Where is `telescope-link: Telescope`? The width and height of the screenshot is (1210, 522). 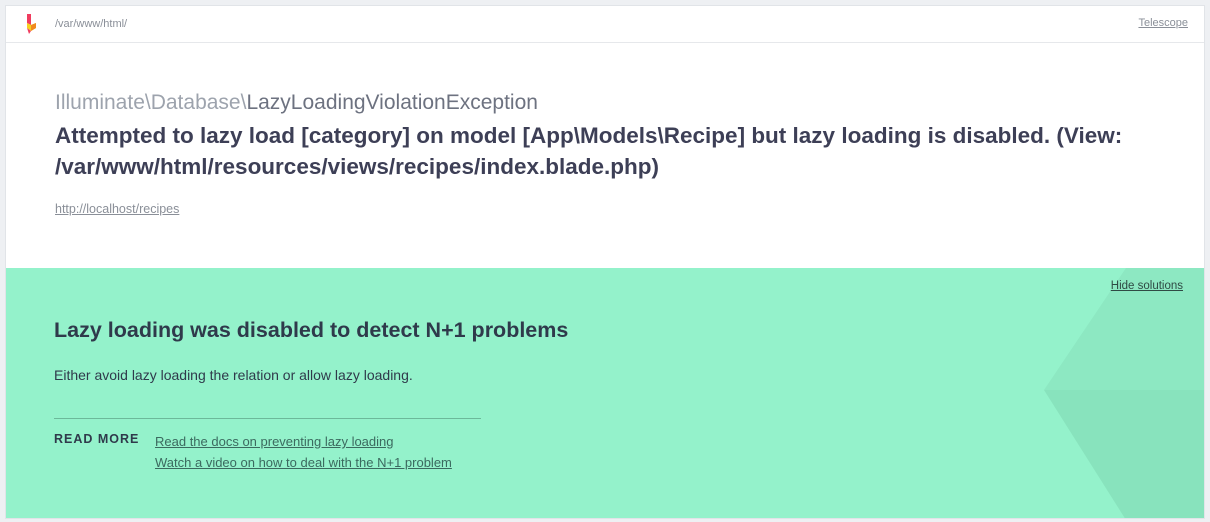 telescope-link: Telescope is located at coordinates (1163, 23).